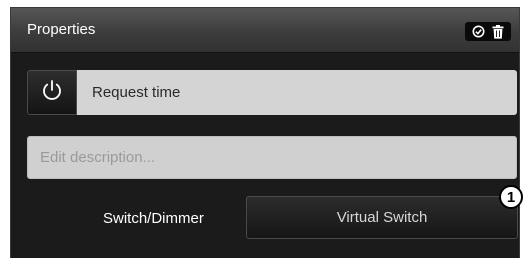 The height and width of the screenshot is (258, 526). I want to click on request-time-button: Request time, so click(297, 92).